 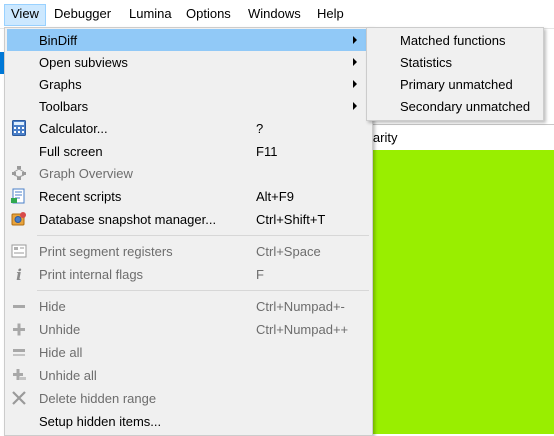 What do you see at coordinates (260, 128) in the screenshot?
I see `menu-item-shortcut: ?` at bounding box center [260, 128].